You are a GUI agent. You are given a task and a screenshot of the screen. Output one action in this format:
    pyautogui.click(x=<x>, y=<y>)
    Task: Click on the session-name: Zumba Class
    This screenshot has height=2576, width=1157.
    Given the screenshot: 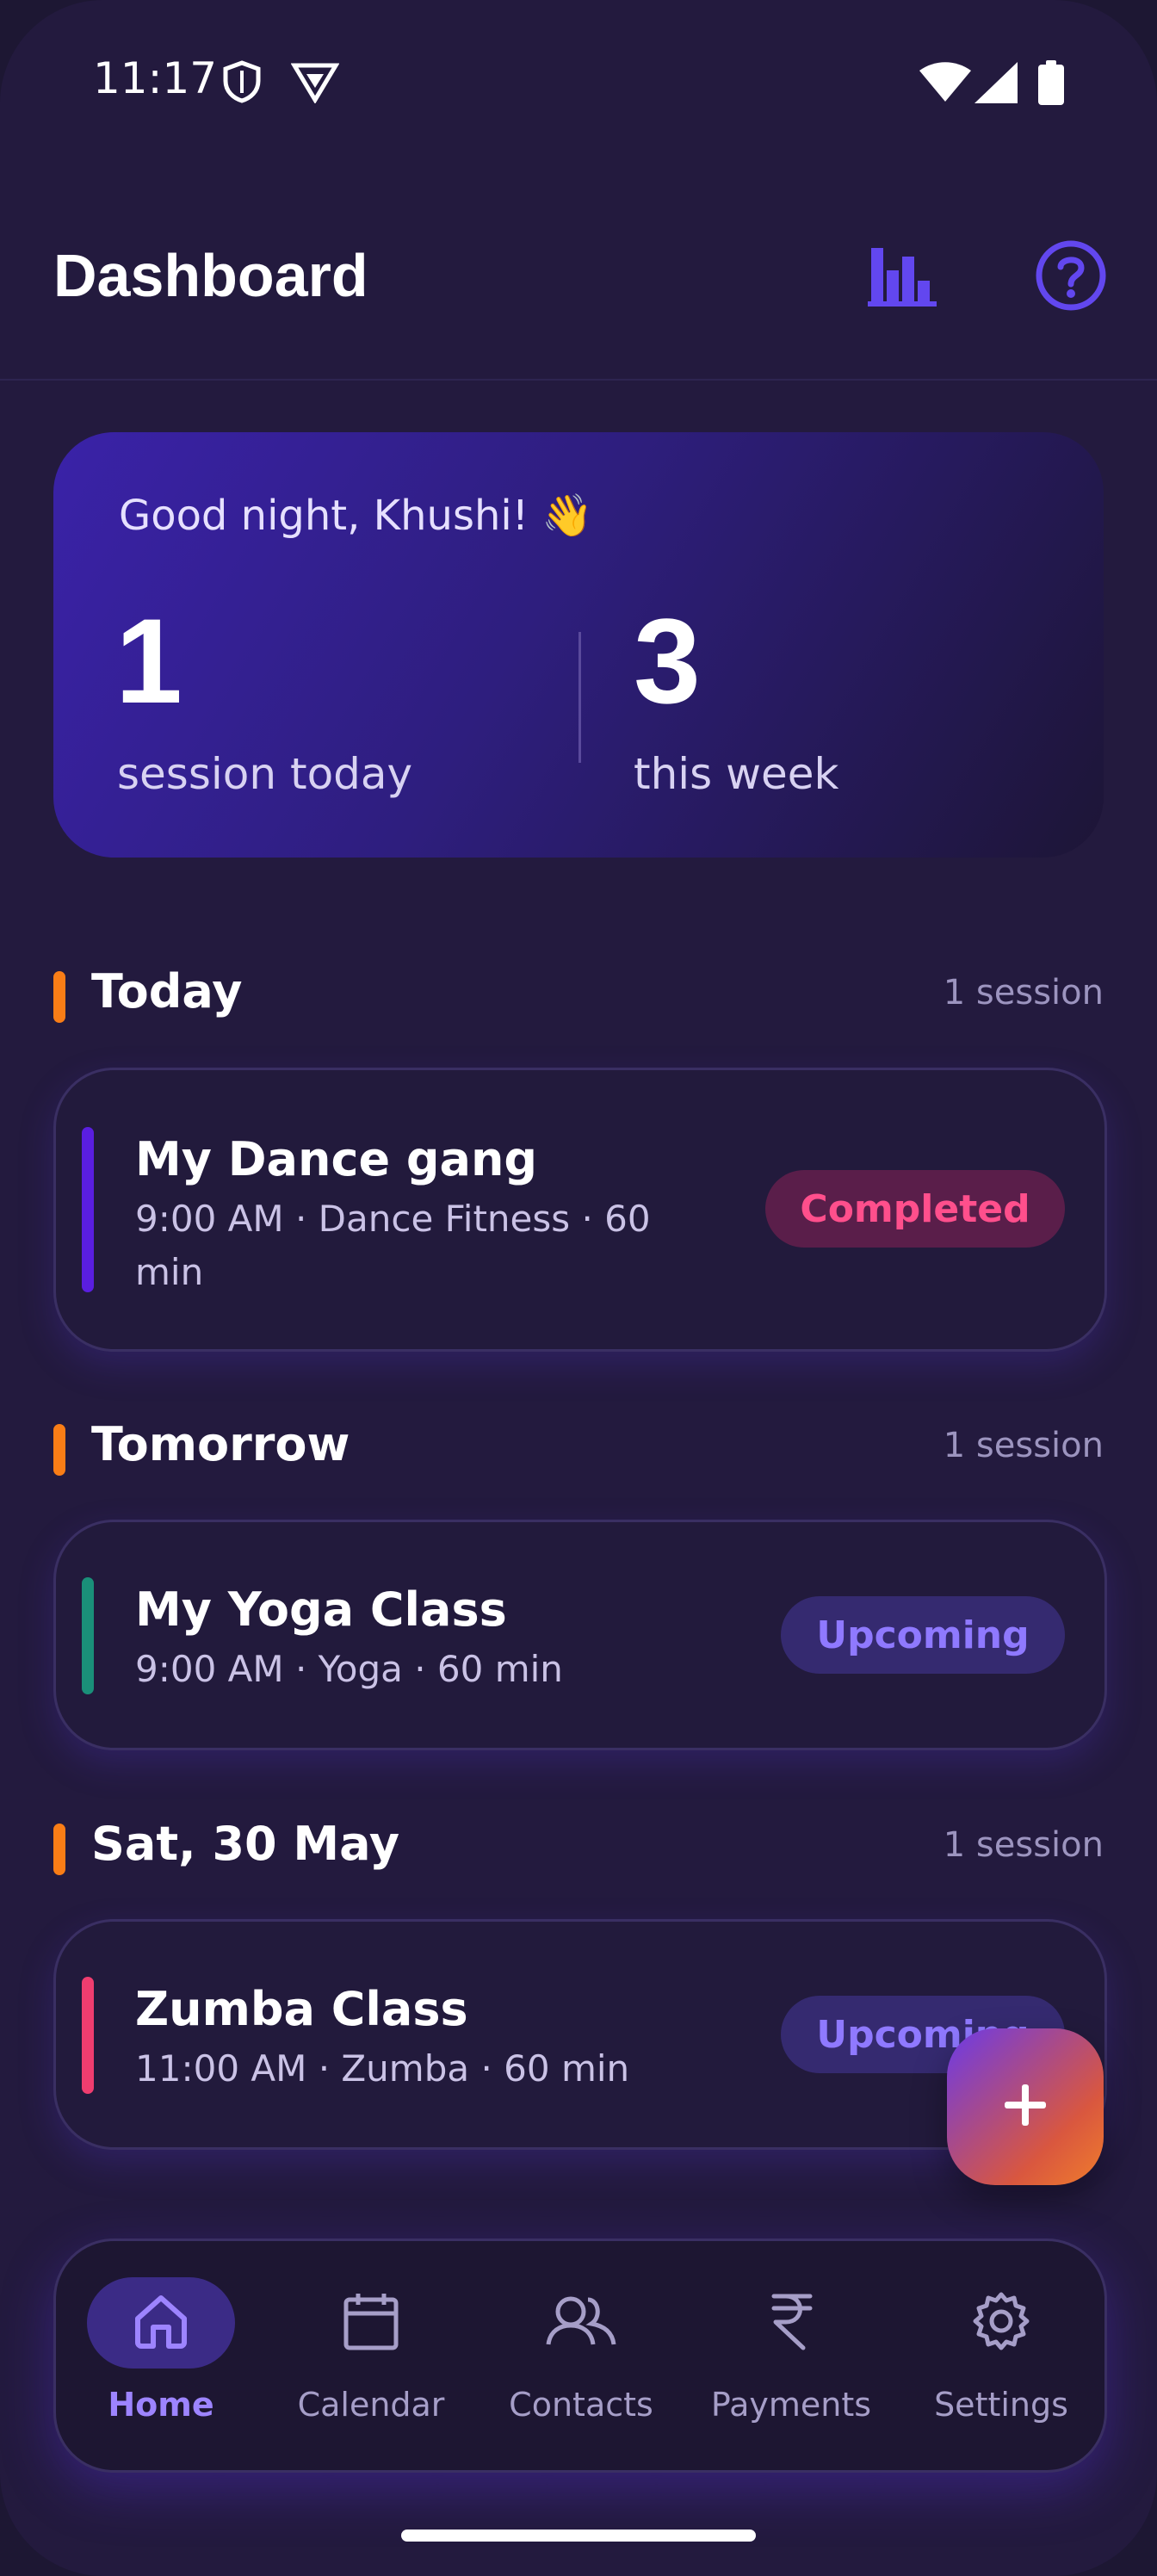 What is the action you would take?
    pyautogui.click(x=301, y=2009)
    